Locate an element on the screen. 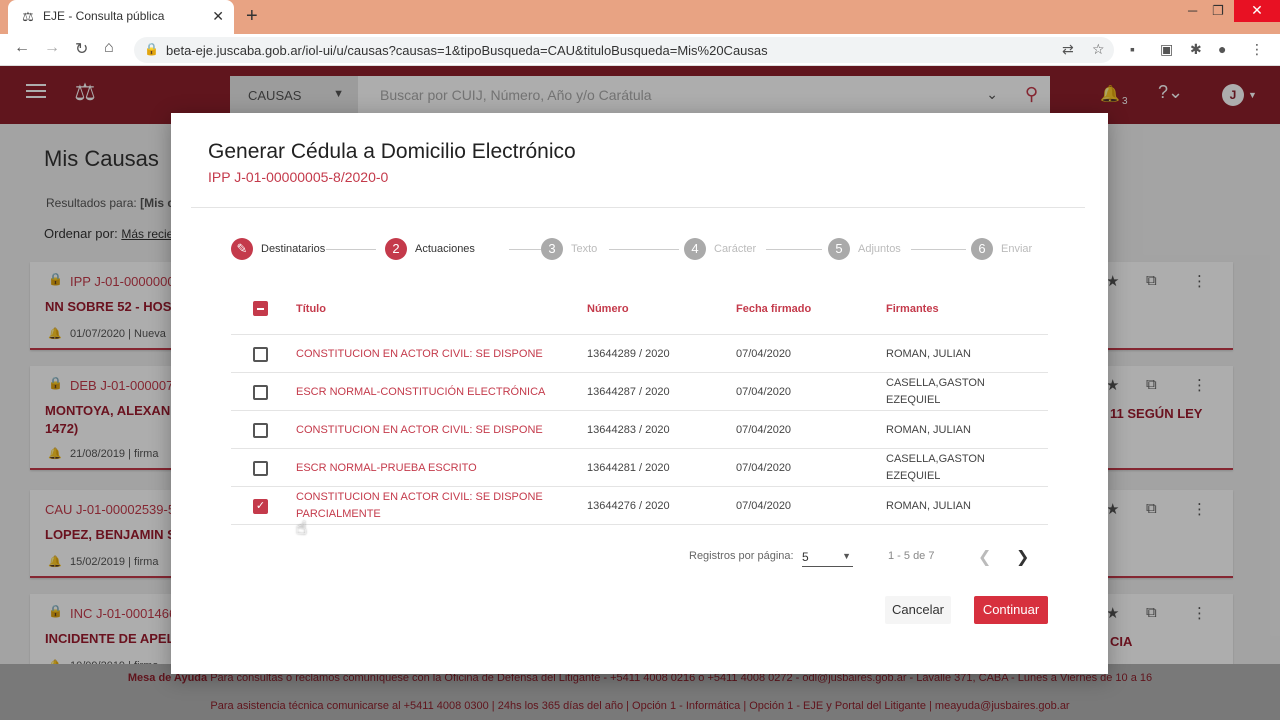  per-page-value: 5 is located at coordinates (805, 557).